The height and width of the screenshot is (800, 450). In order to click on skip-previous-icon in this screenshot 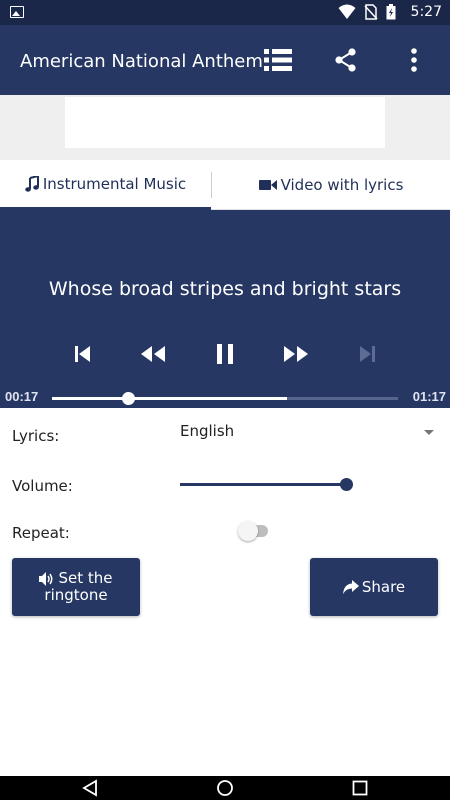, I will do `click(82, 354)`.